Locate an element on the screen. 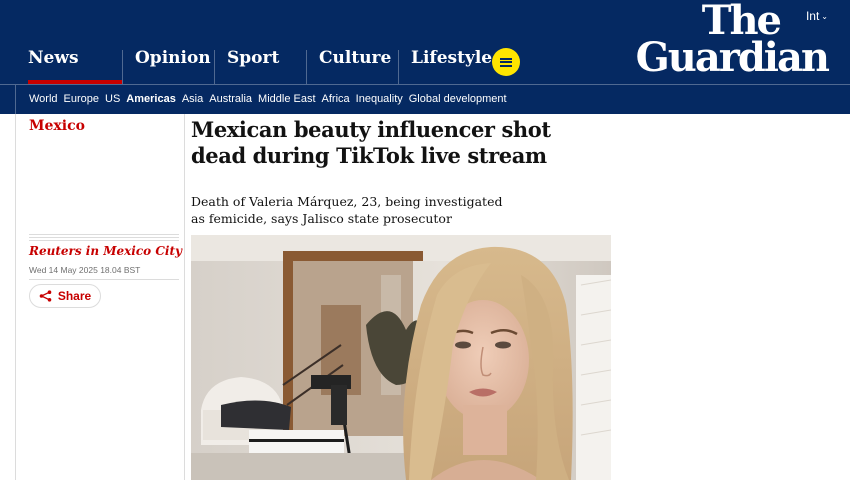  share-label: Share is located at coordinates (74, 296).